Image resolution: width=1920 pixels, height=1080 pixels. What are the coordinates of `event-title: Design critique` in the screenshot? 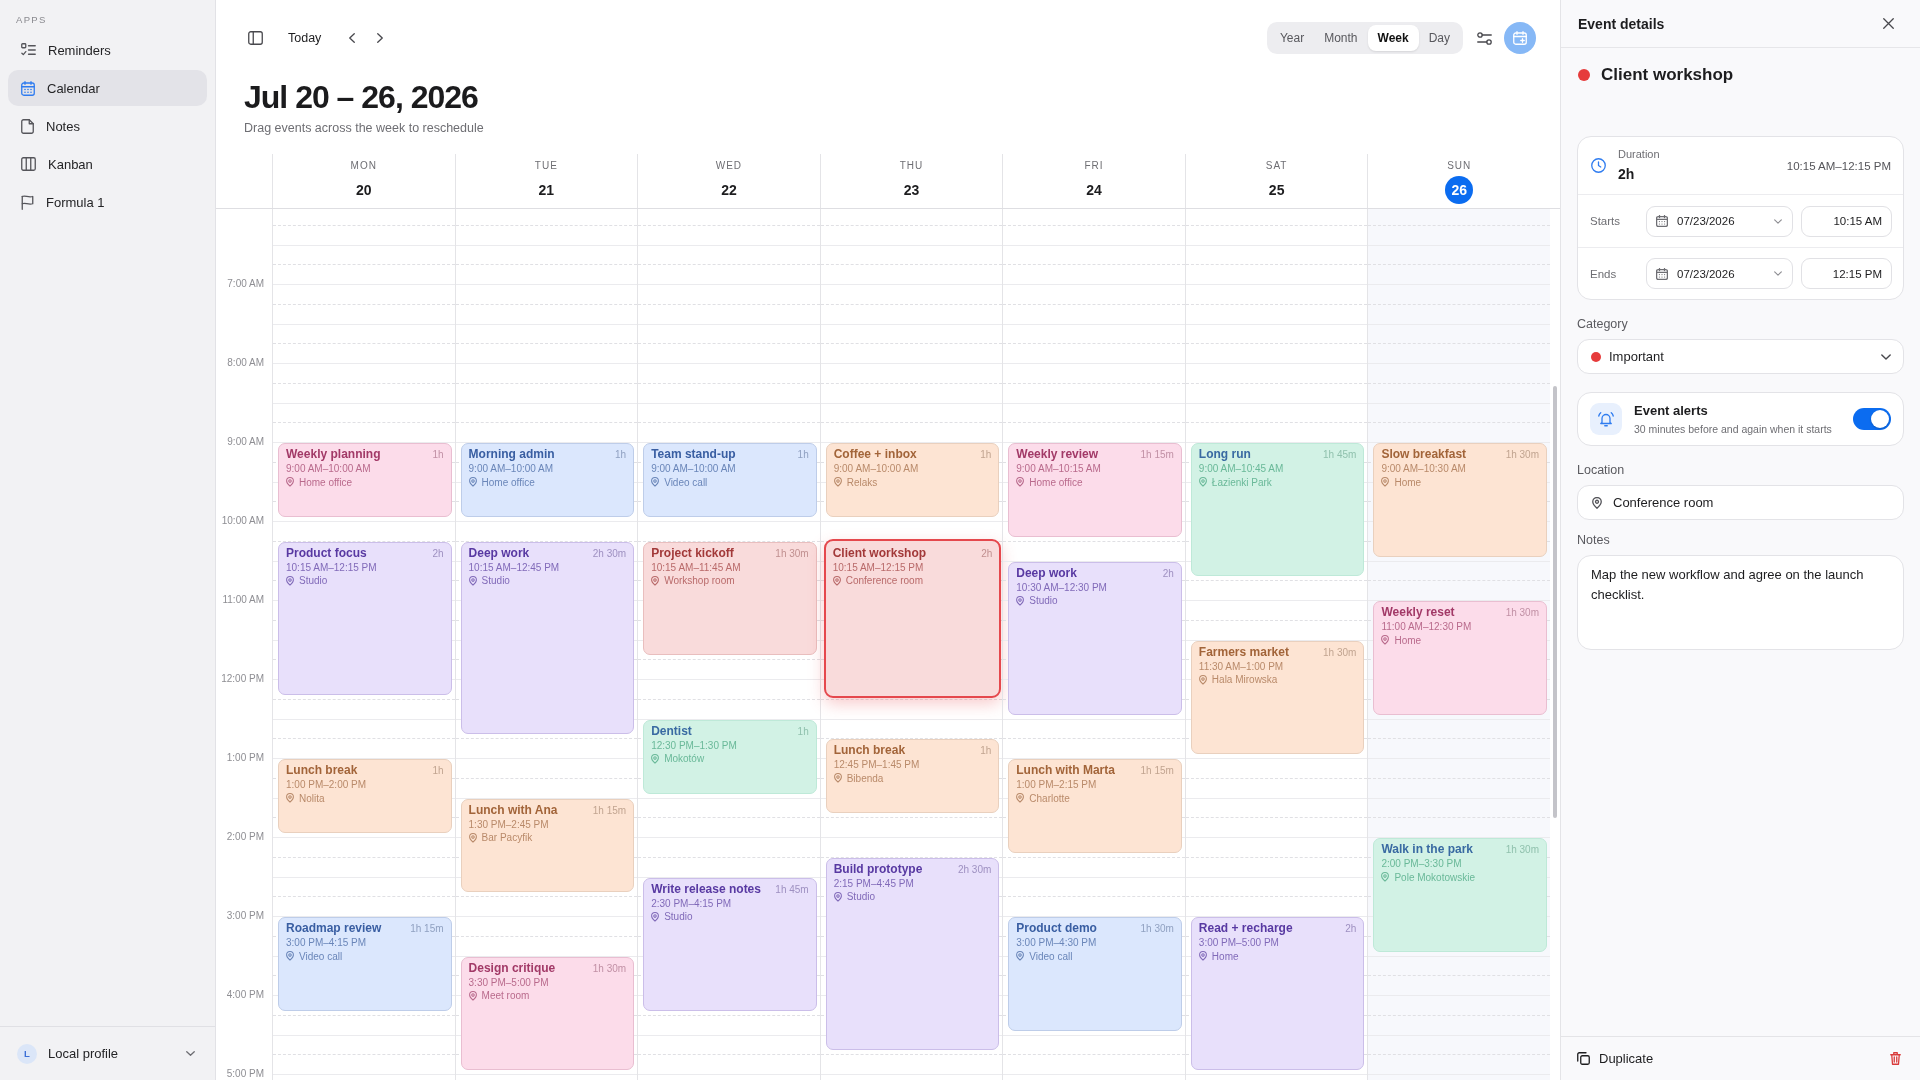 It's located at (512, 967).